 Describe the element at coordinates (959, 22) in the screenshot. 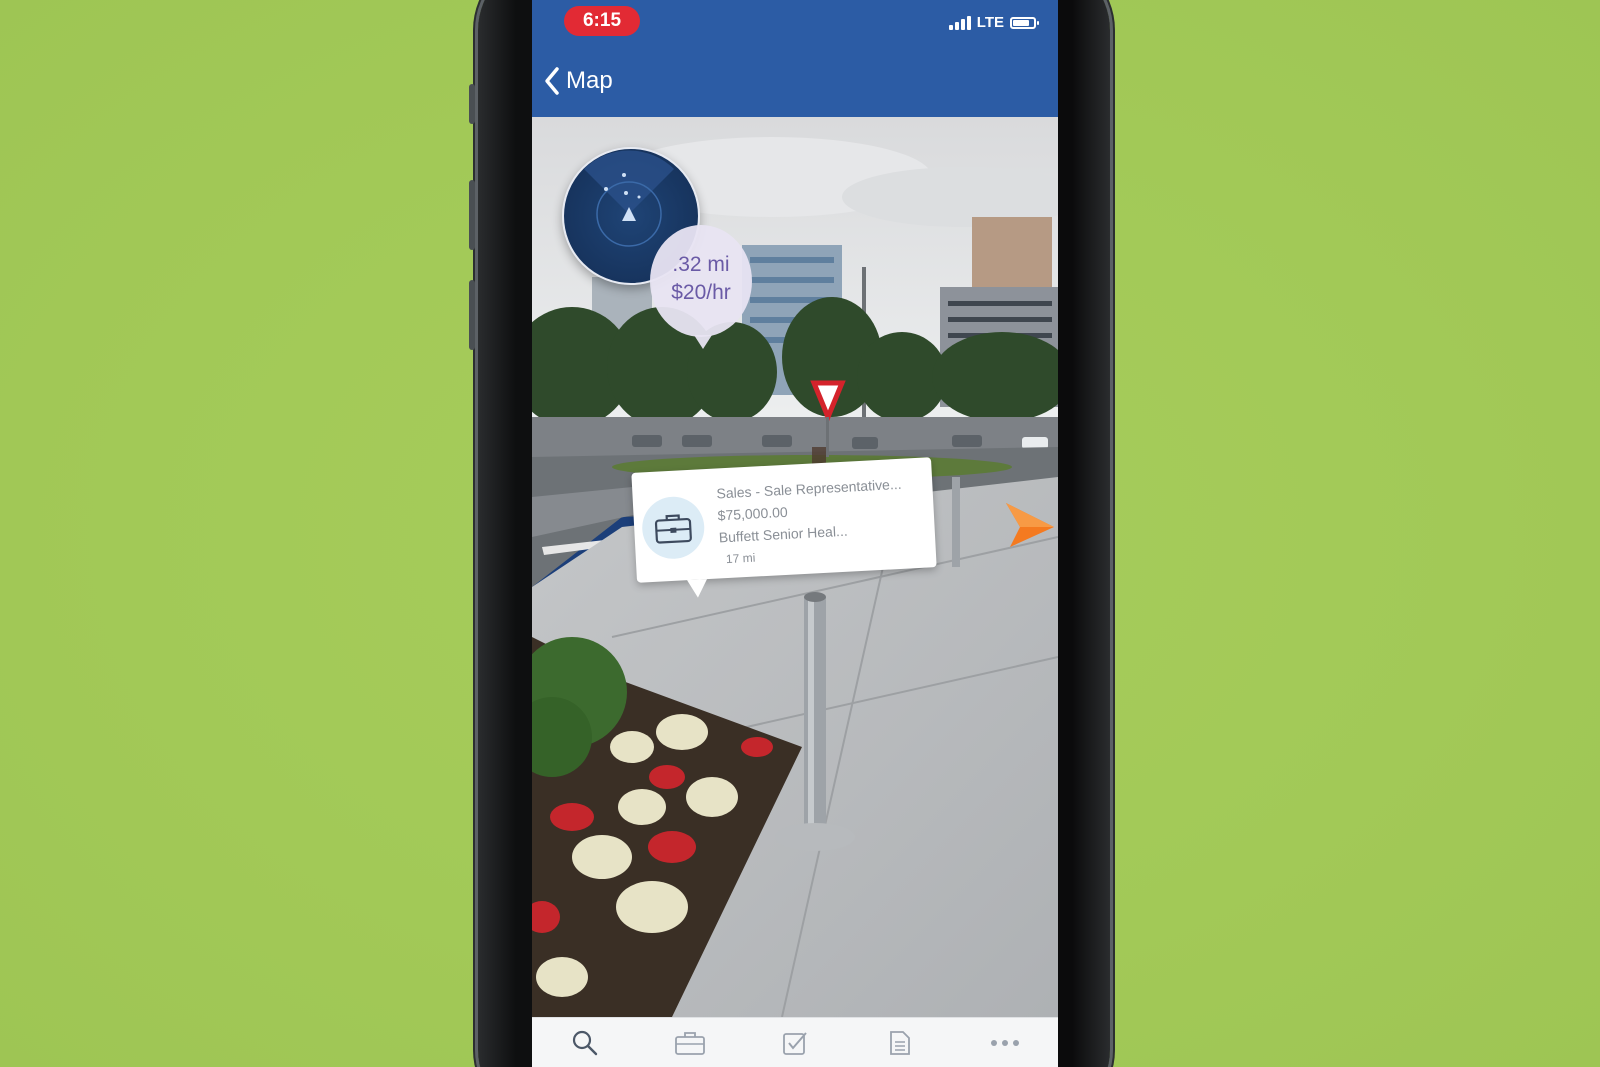

I see `signal-icon` at that location.